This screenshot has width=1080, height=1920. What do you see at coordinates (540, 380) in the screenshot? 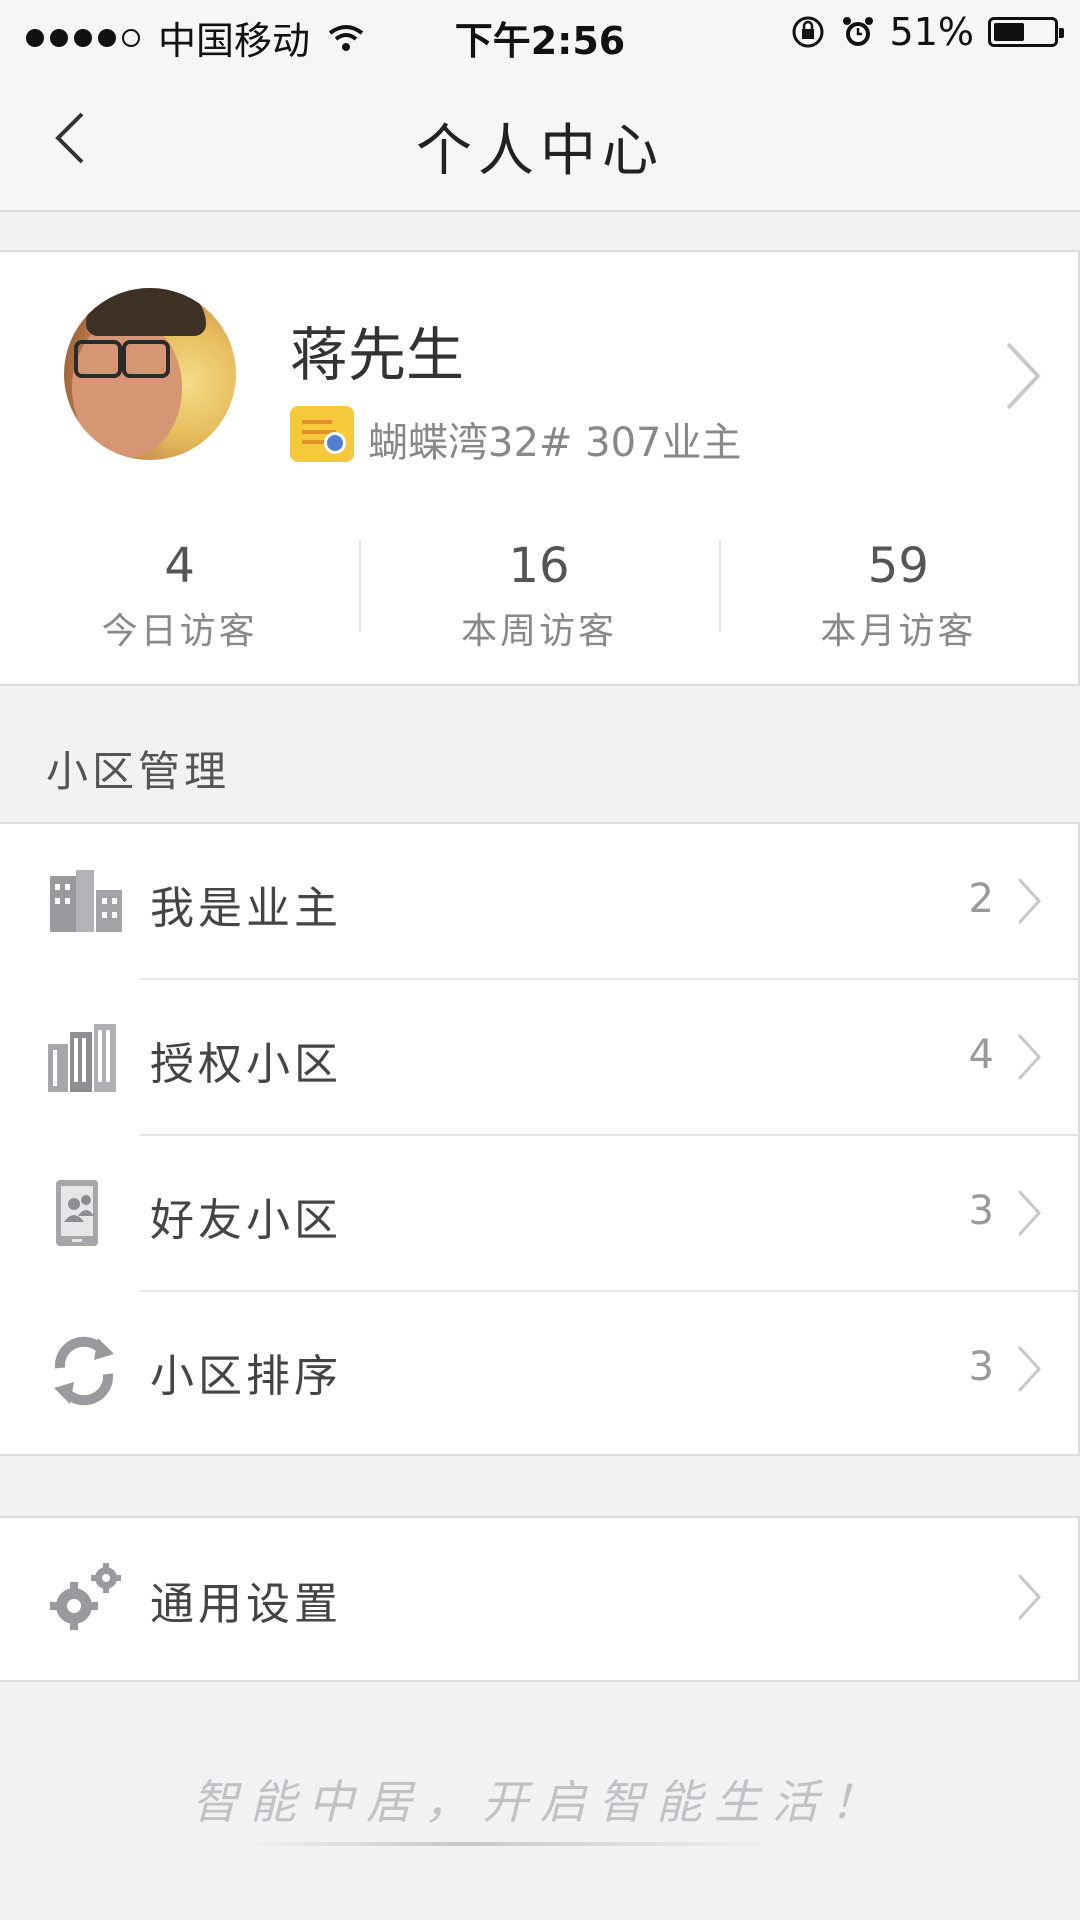
I see `profile-card: 蒋先生 蝴蝶湾32# 307业主` at bounding box center [540, 380].